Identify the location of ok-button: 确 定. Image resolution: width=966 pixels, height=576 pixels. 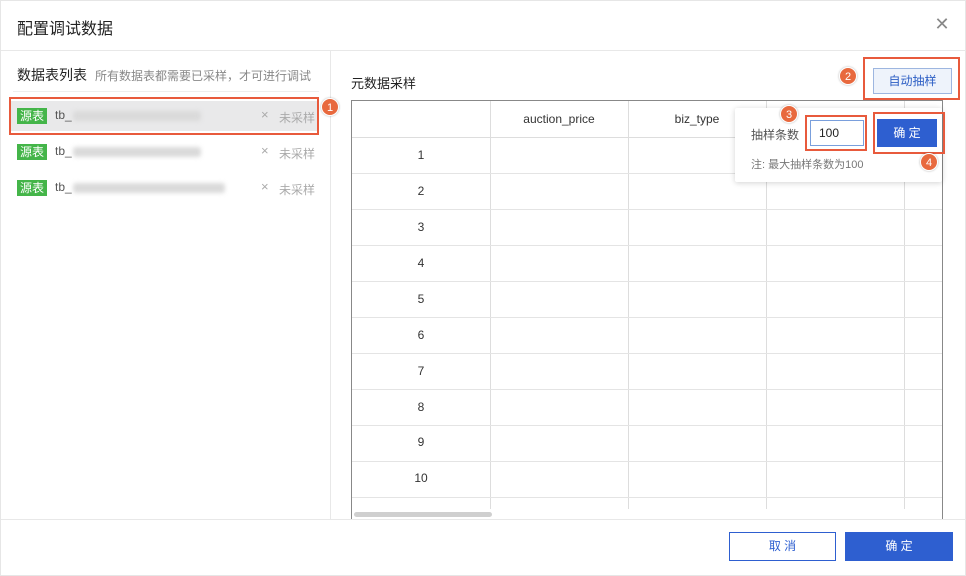
(899, 546).